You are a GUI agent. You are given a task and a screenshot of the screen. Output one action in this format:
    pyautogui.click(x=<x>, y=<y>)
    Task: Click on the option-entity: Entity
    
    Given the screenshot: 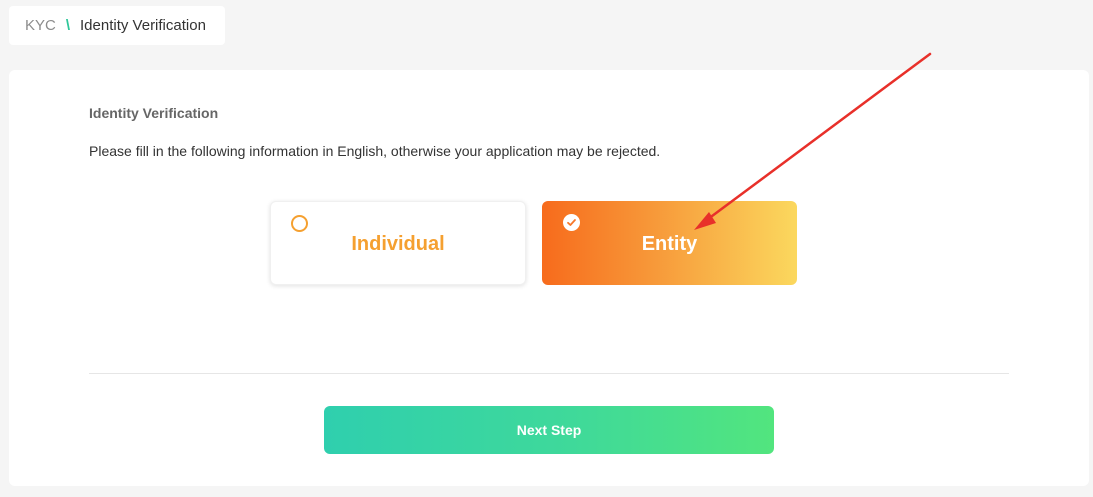 What is the action you would take?
    pyautogui.click(x=669, y=243)
    